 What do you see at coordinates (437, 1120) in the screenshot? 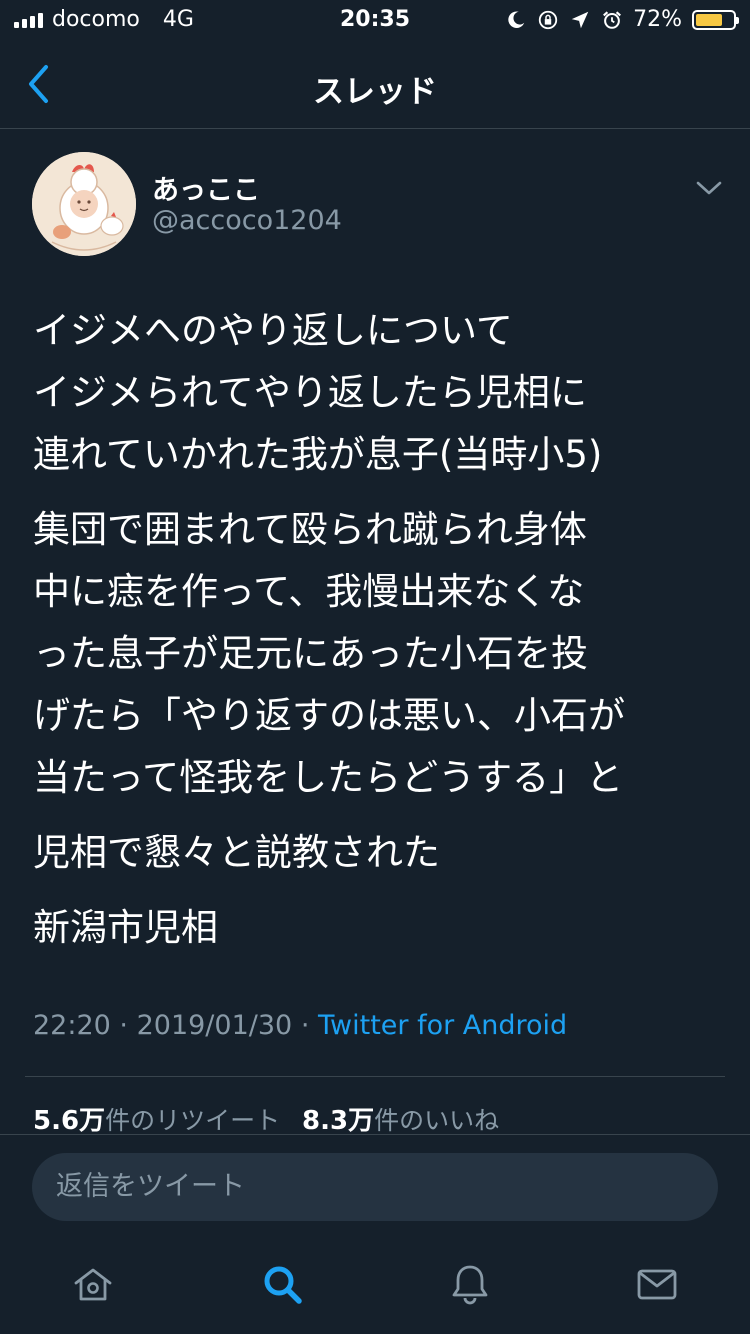
I see `like-label: 件のいいね` at bounding box center [437, 1120].